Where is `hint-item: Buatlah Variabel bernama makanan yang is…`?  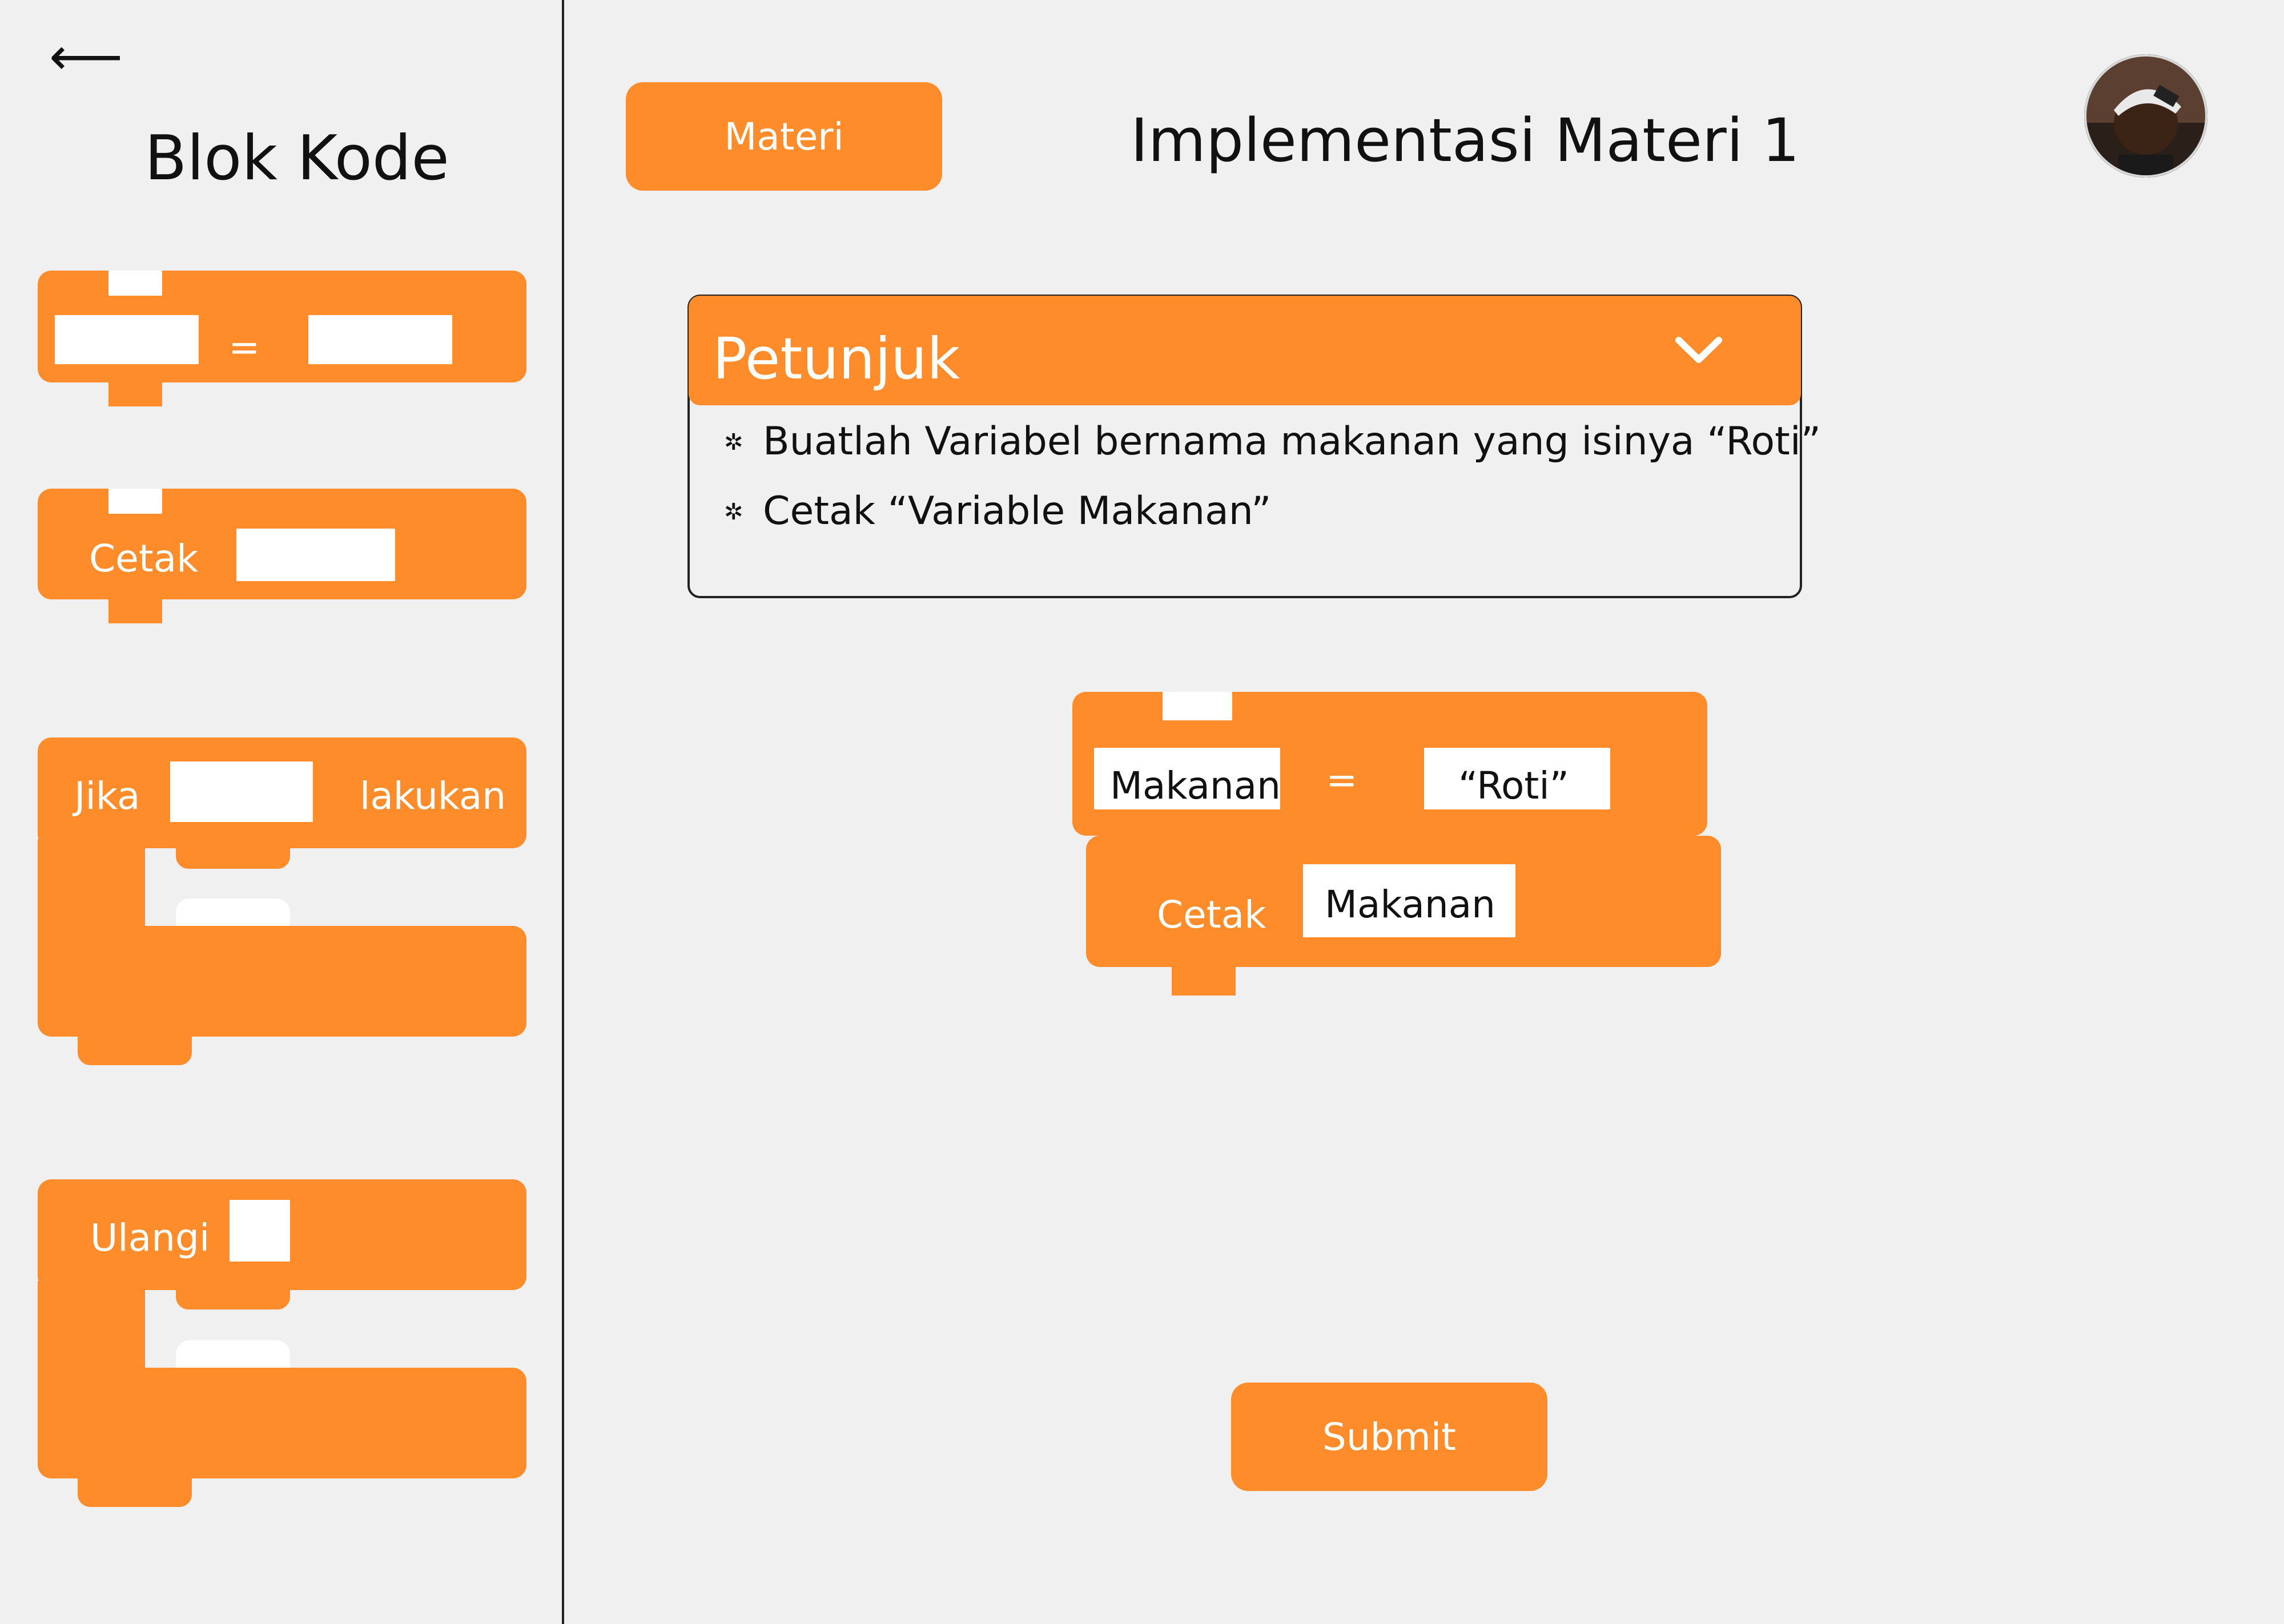
hint-item: Buatlah Variabel bernama makanan yang is… is located at coordinates (1292, 442).